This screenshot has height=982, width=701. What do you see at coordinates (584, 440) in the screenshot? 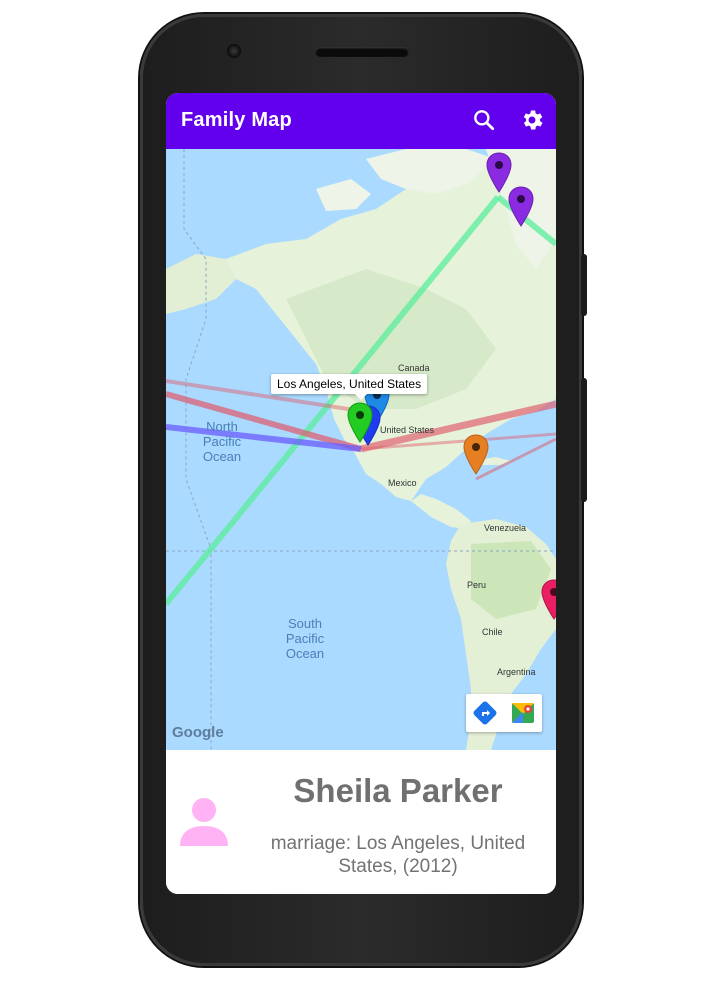
I see `volume-button` at bounding box center [584, 440].